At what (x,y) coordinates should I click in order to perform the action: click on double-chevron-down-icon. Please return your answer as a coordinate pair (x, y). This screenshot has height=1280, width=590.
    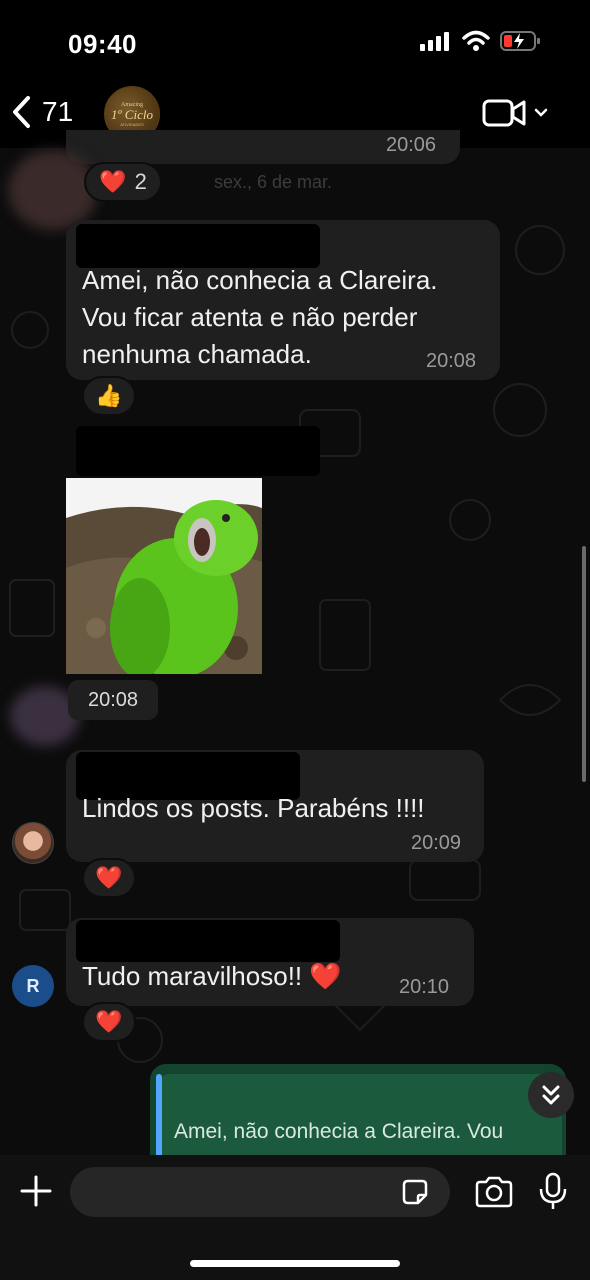
    Looking at the image, I should click on (551, 1095).